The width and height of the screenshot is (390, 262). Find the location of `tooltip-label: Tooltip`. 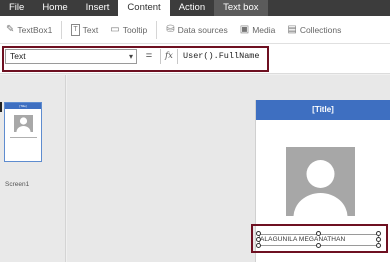

tooltip-label: Tooltip is located at coordinates (135, 29).